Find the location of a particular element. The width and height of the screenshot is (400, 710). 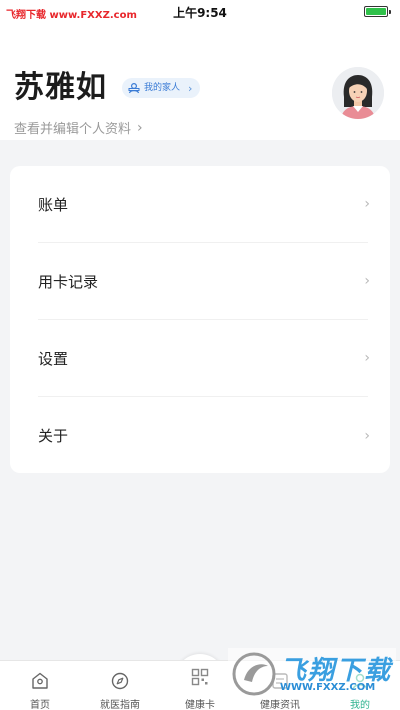

menu-item-about: 关于 › is located at coordinates (204, 435).